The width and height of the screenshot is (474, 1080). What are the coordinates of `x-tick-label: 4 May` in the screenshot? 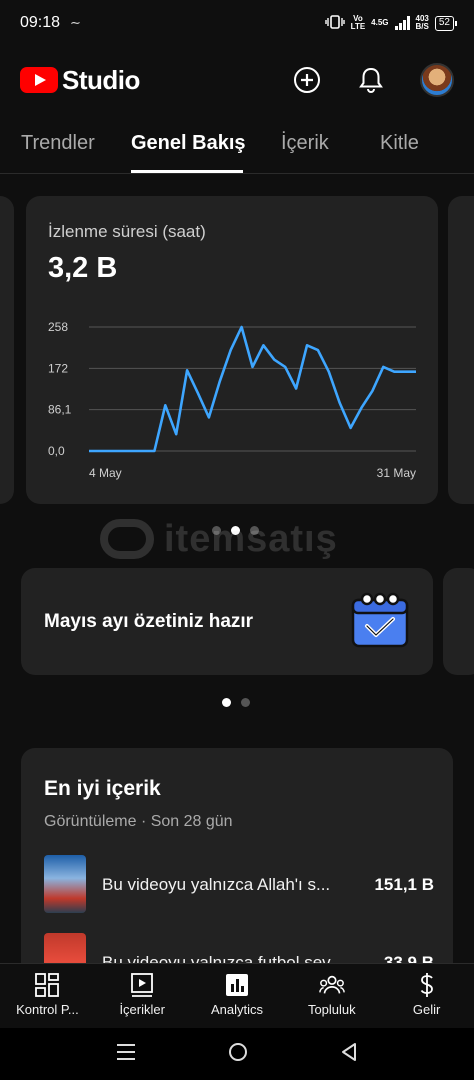 It's located at (105, 473).